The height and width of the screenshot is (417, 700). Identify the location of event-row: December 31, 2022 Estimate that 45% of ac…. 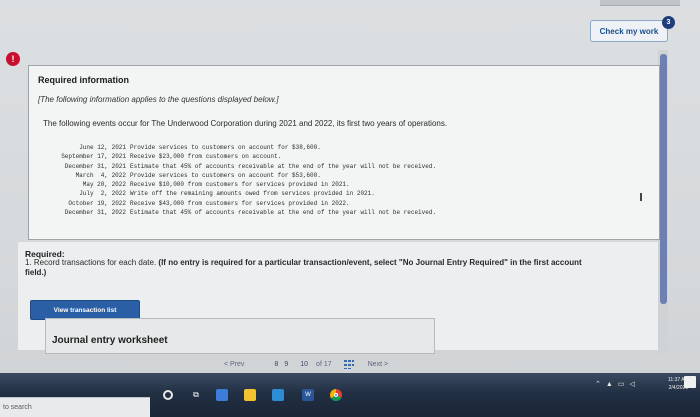
(250, 213).